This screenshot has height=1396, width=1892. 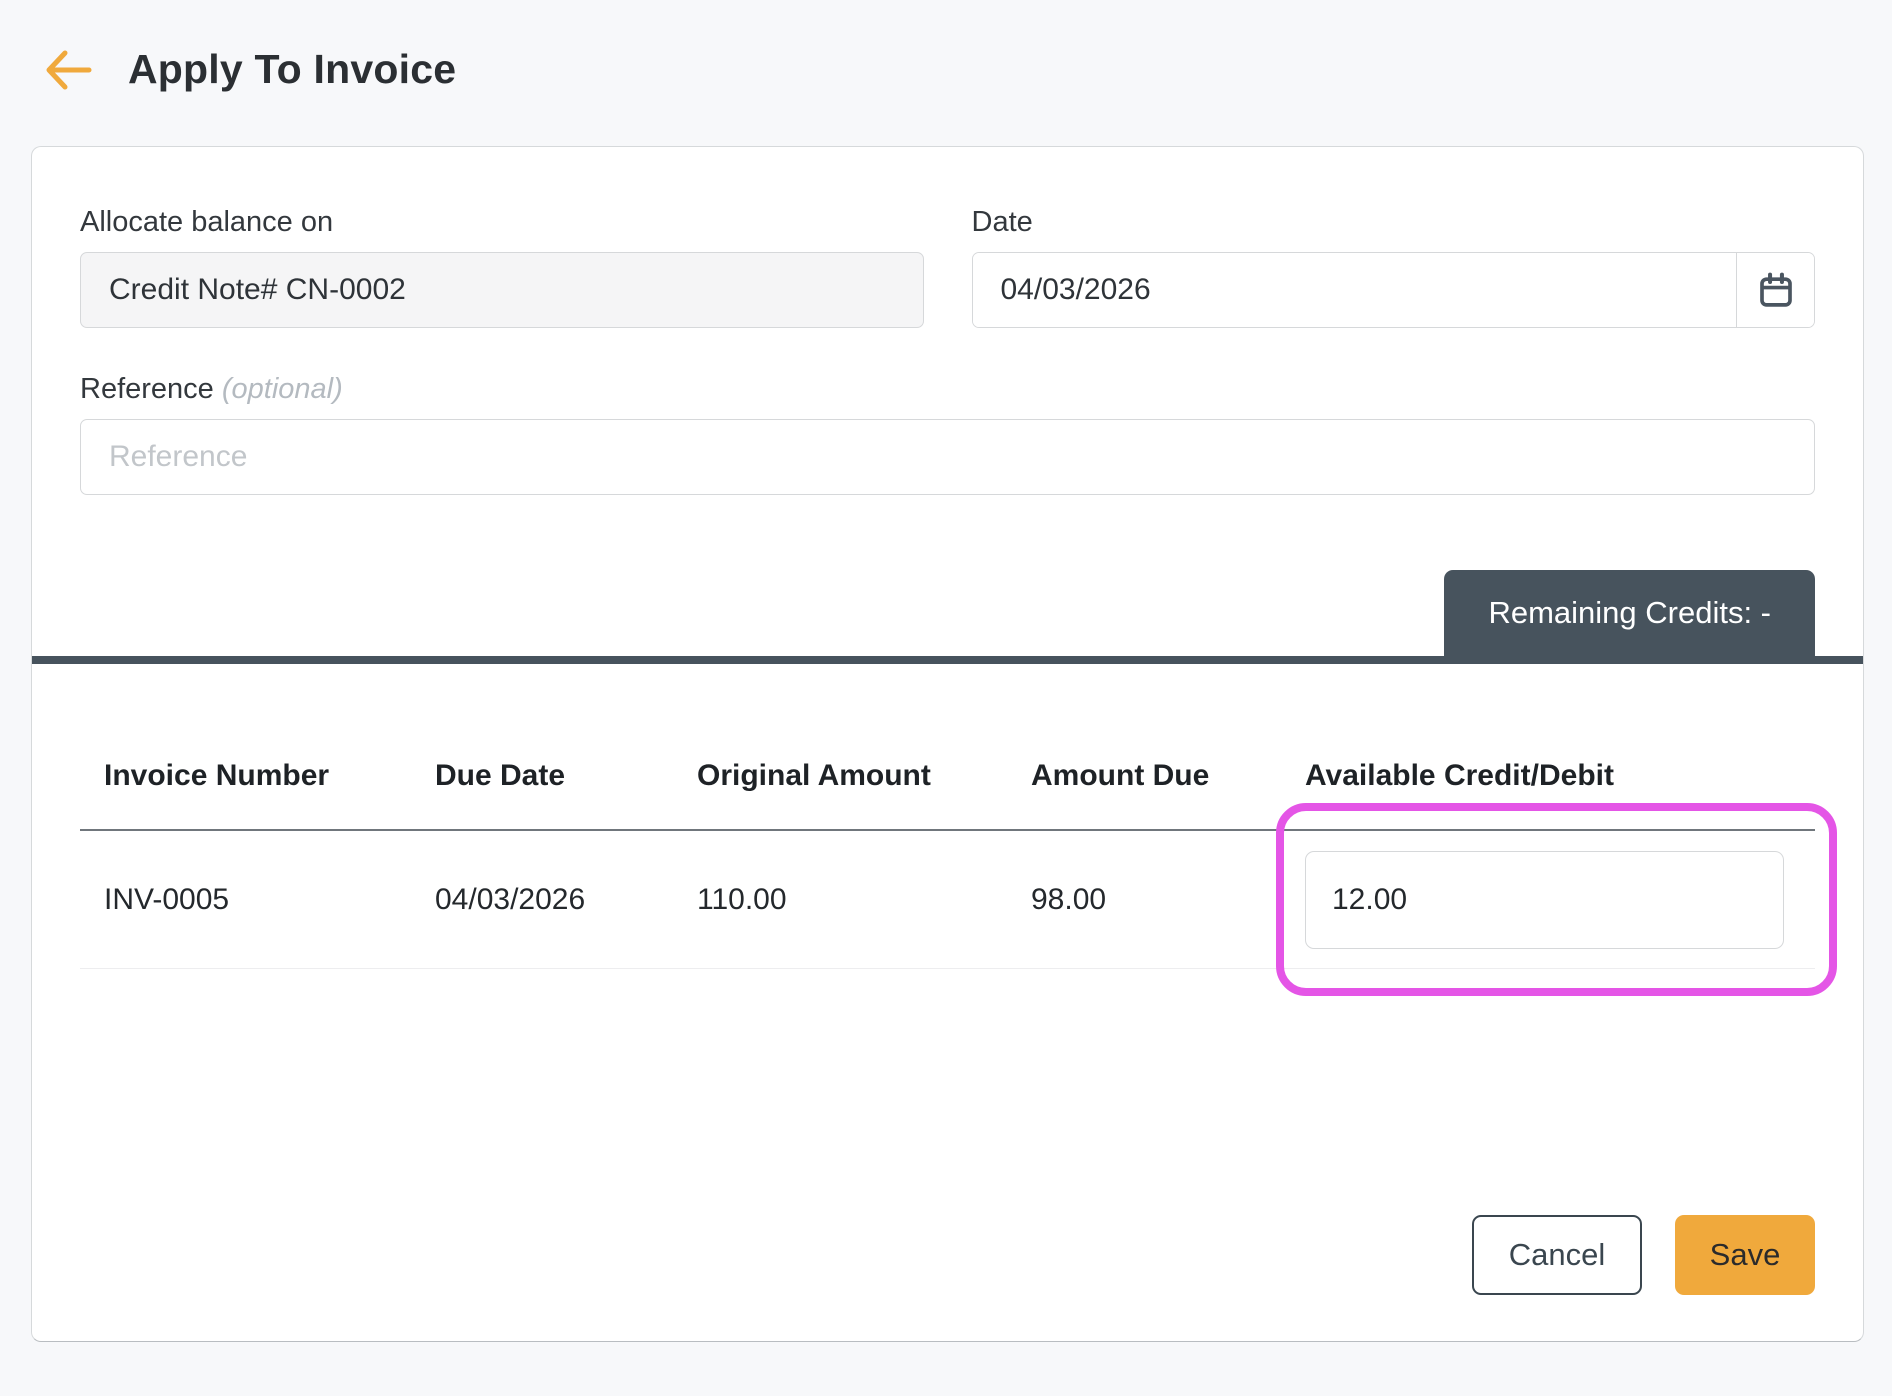 What do you see at coordinates (1002, 222) in the screenshot?
I see `date-label: Date` at bounding box center [1002, 222].